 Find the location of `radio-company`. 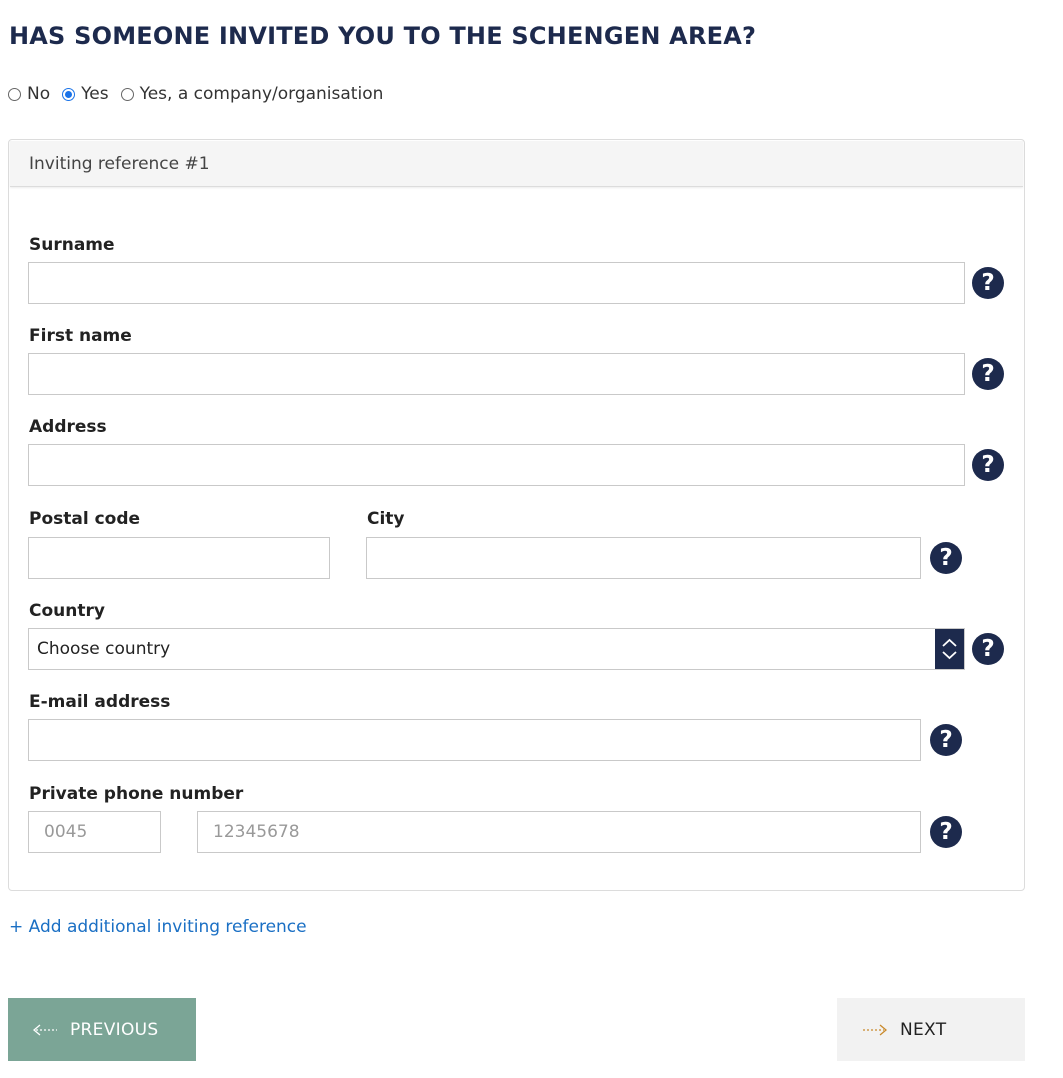

radio-company is located at coordinates (127, 94).